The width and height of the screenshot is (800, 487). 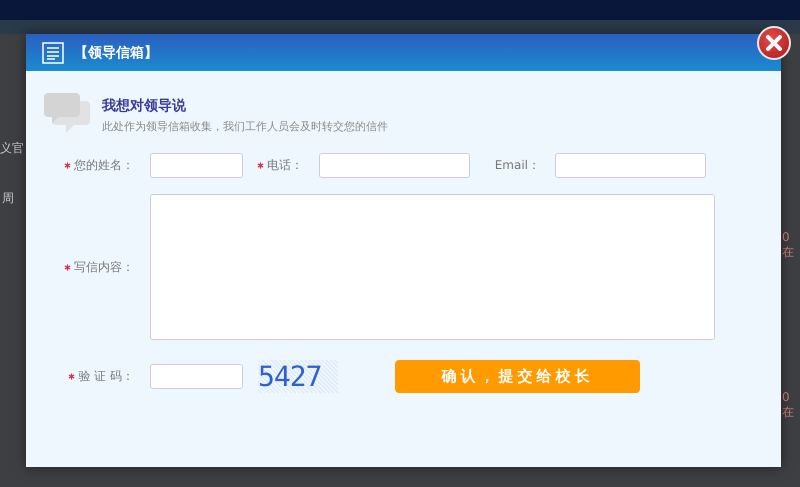 What do you see at coordinates (774, 43) in the screenshot?
I see `close-icon` at bounding box center [774, 43].